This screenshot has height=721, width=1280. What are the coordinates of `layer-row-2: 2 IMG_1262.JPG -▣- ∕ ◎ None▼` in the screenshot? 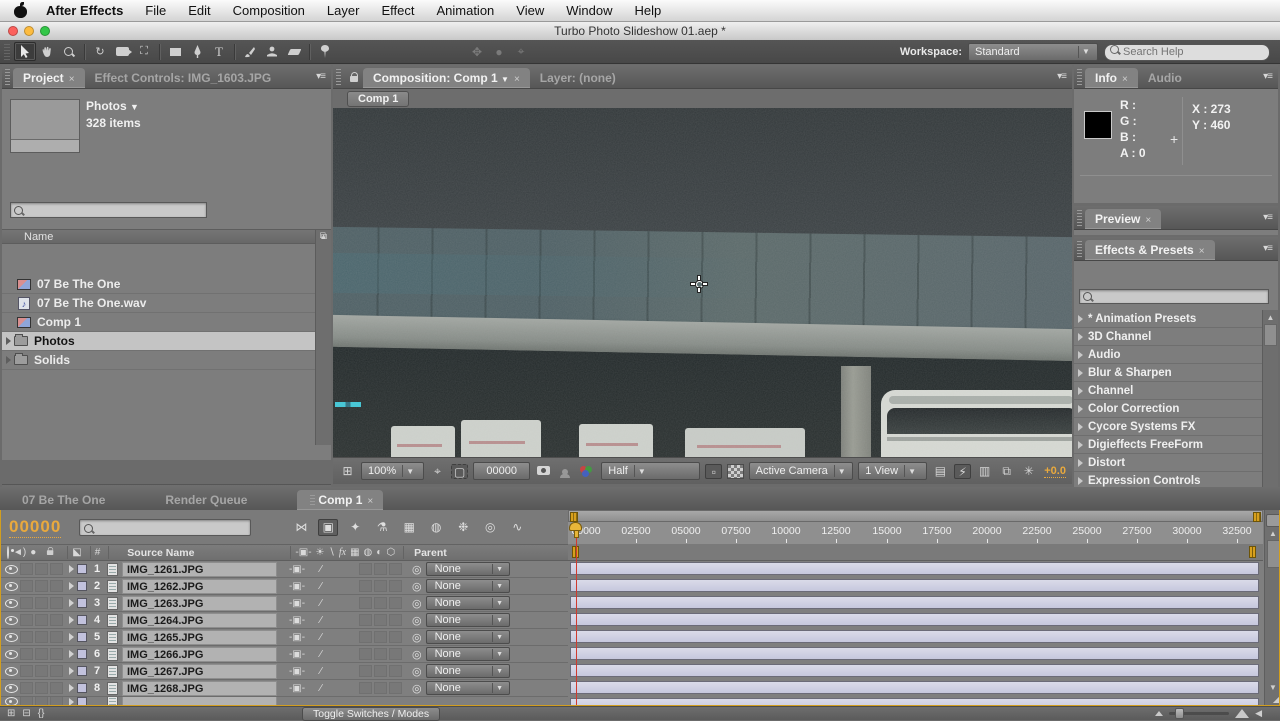 It's located at (284, 586).